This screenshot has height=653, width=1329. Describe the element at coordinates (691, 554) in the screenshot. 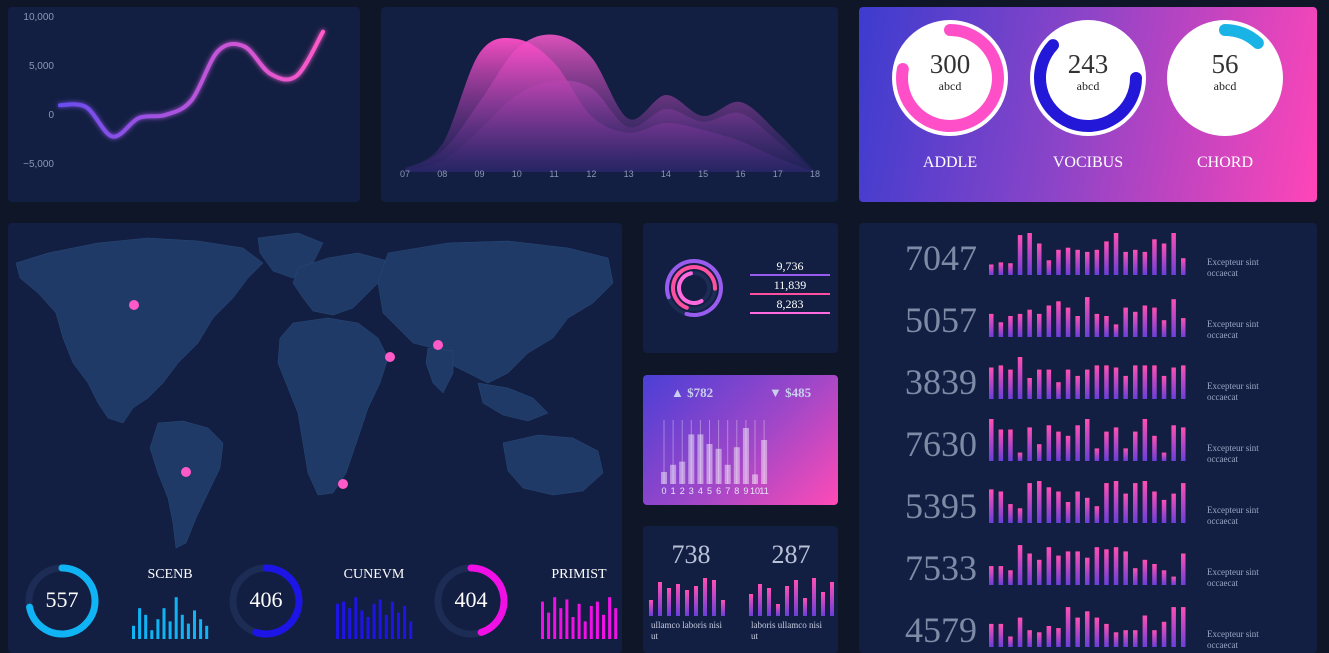

I see `mini-number: 738` at that location.